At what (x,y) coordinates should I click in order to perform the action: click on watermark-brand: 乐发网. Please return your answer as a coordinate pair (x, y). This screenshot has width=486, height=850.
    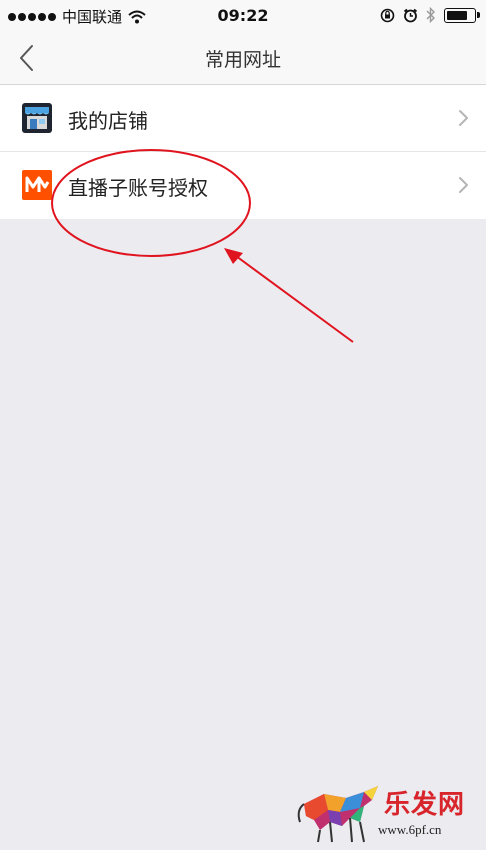
    Looking at the image, I should click on (425, 805).